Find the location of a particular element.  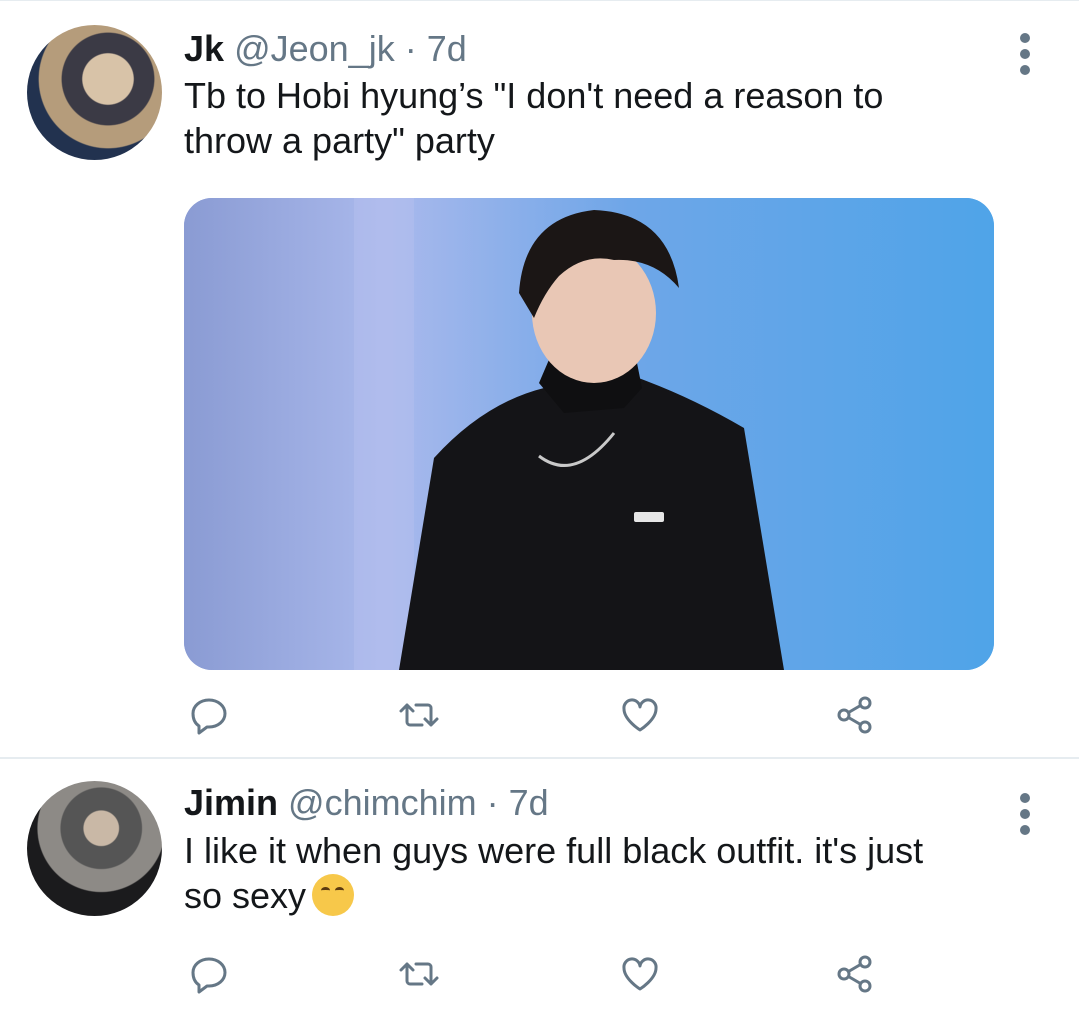

drooling-face-emoji is located at coordinates (333, 895).